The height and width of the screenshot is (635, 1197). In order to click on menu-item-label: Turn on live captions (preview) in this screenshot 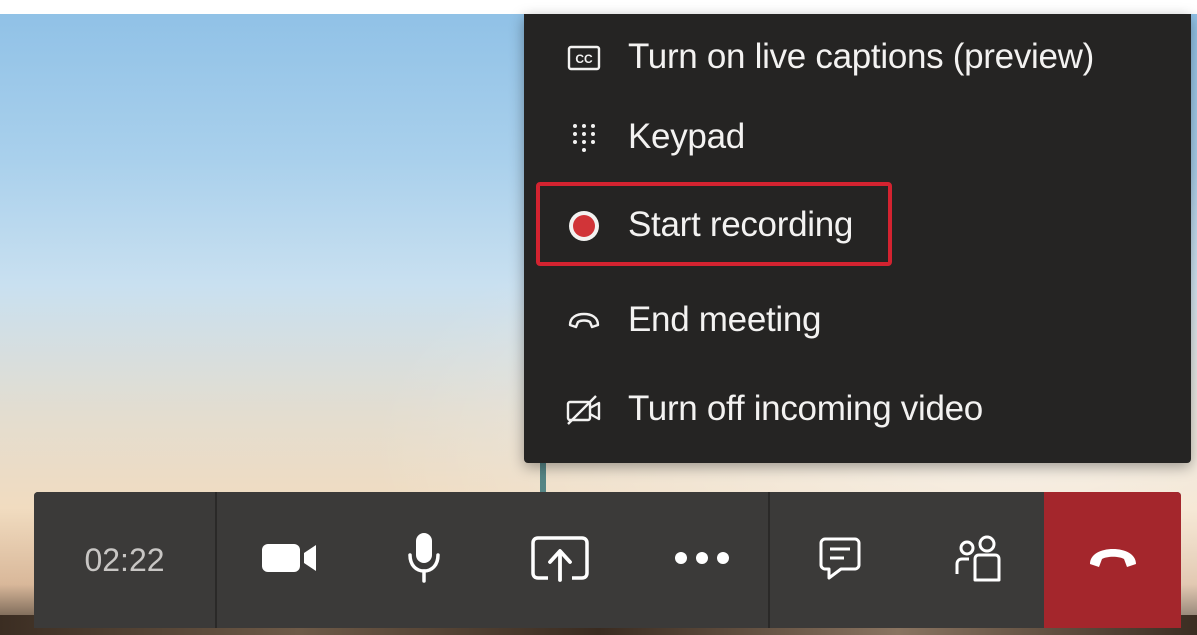, I will do `click(861, 57)`.